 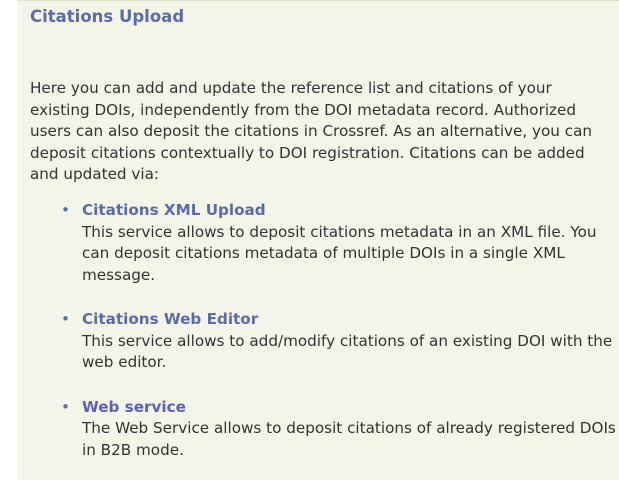 What do you see at coordinates (107, 16) in the screenshot?
I see `page-title: Citations Upload` at bounding box center [107, 16].